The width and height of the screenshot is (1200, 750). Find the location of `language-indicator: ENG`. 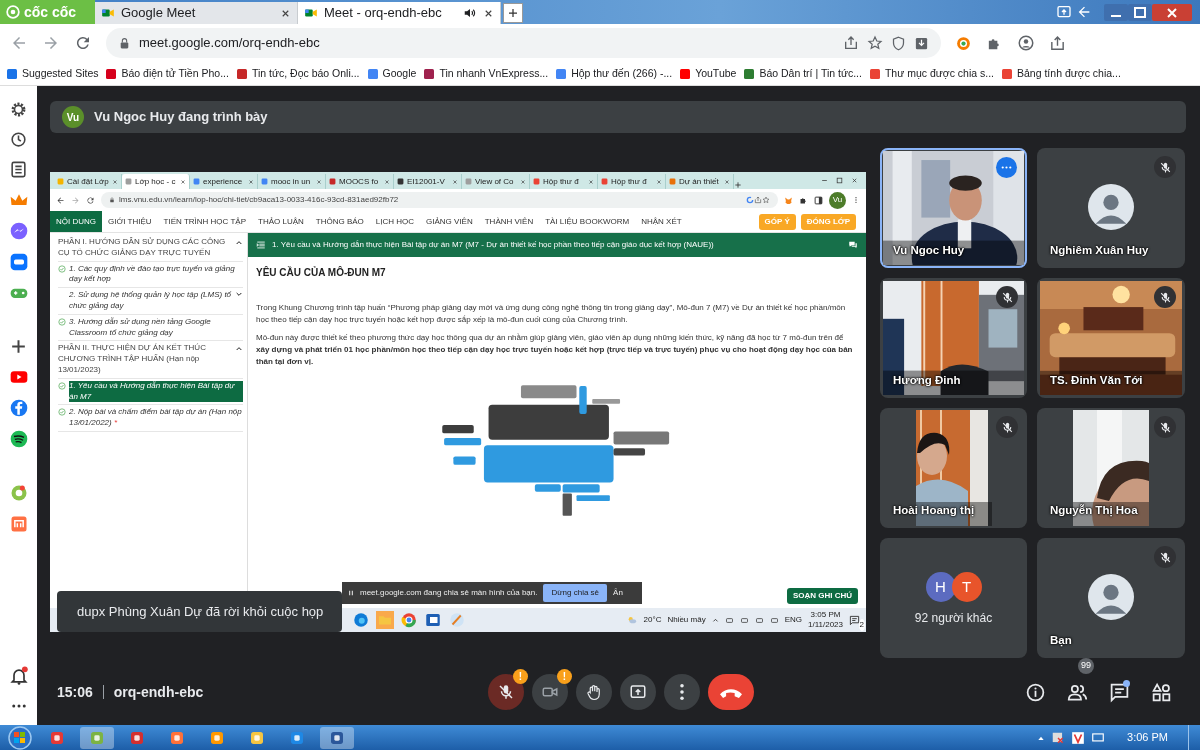

language-indicator: ENG is located at coordinates (793, 620).